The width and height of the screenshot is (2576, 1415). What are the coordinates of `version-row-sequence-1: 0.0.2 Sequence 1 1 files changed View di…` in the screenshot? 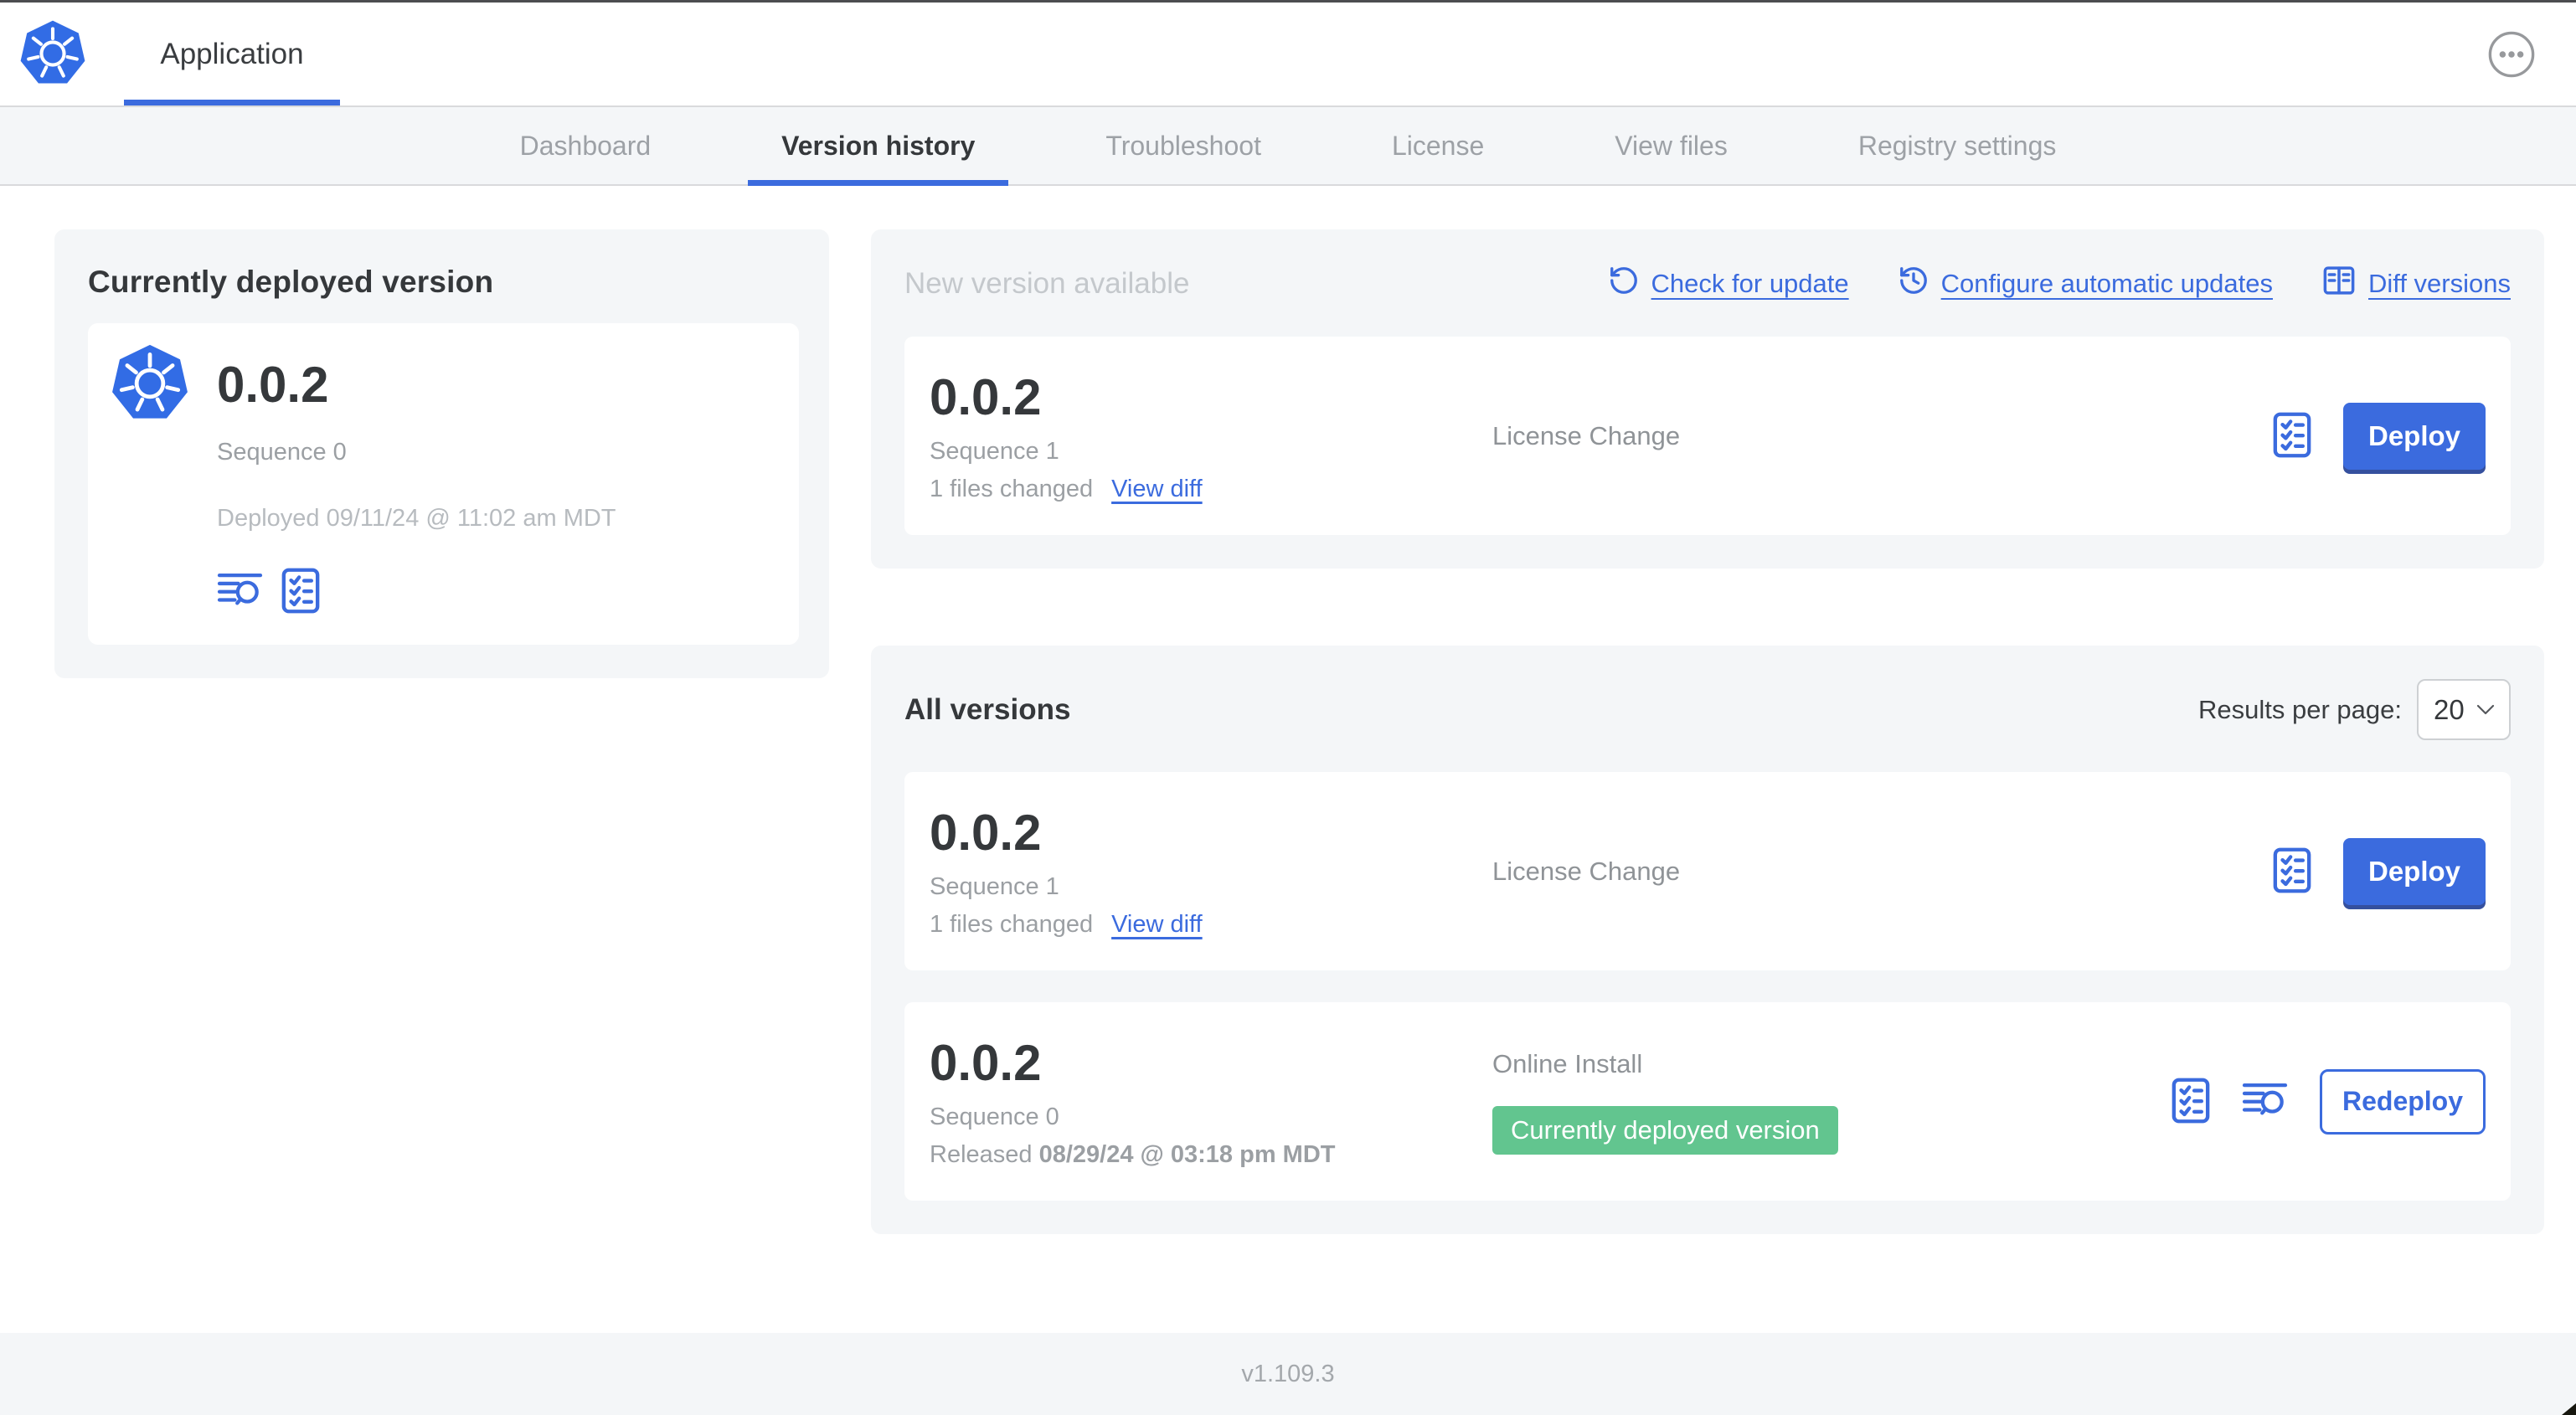 It's located at (1707, 871).